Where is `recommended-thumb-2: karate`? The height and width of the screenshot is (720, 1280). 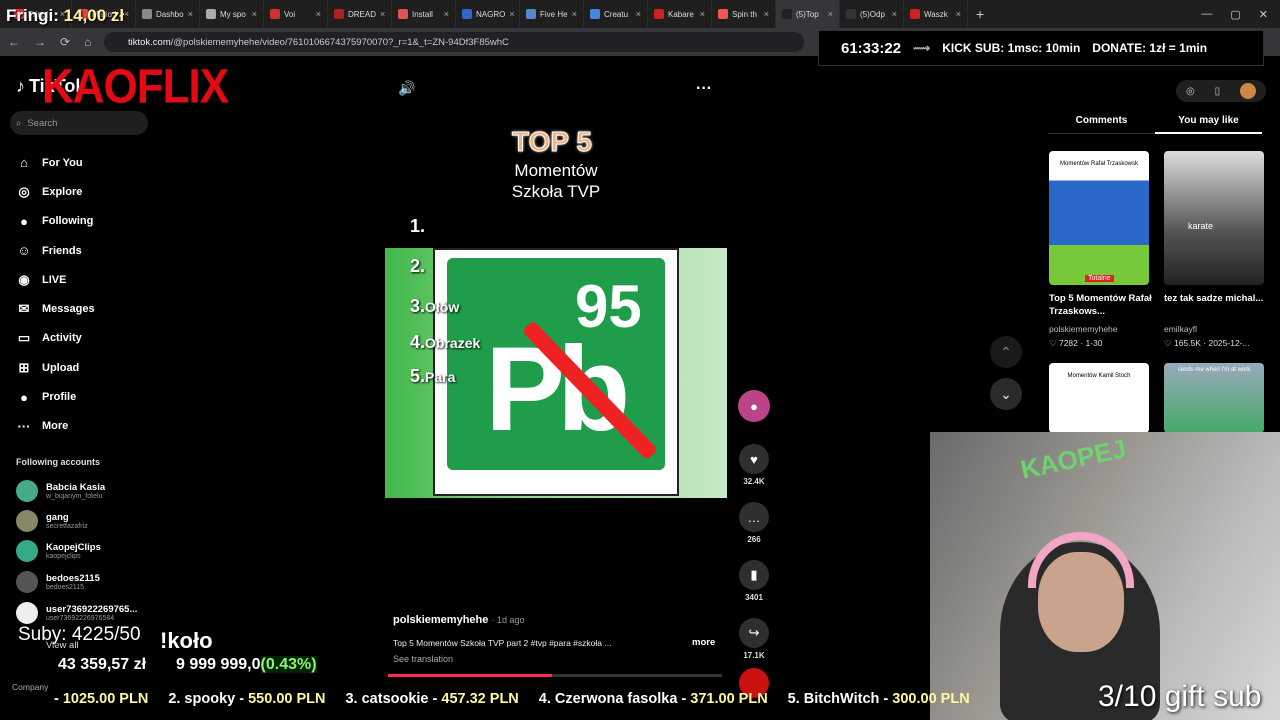
recommended-thumb-2: karate is located at coordinates (1214, 218).